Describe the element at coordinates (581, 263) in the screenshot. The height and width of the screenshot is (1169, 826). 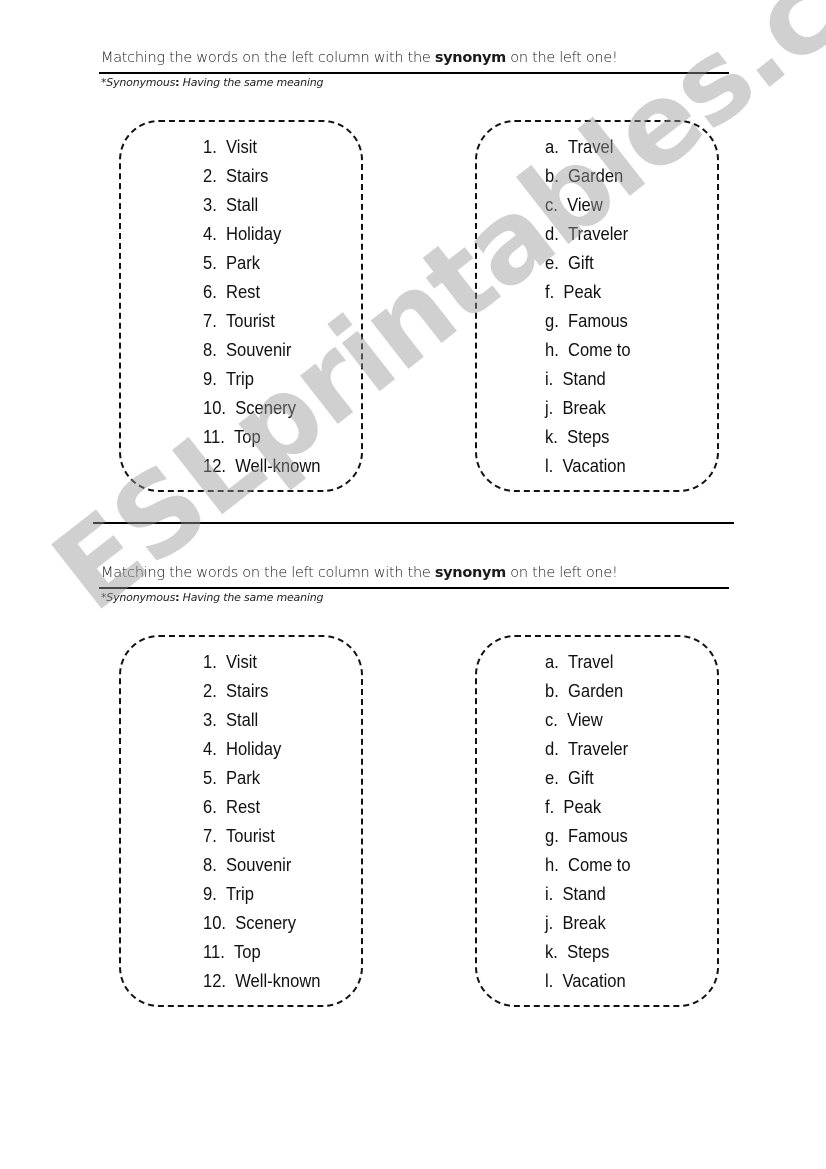
I see `item-word: Gift` at that location.